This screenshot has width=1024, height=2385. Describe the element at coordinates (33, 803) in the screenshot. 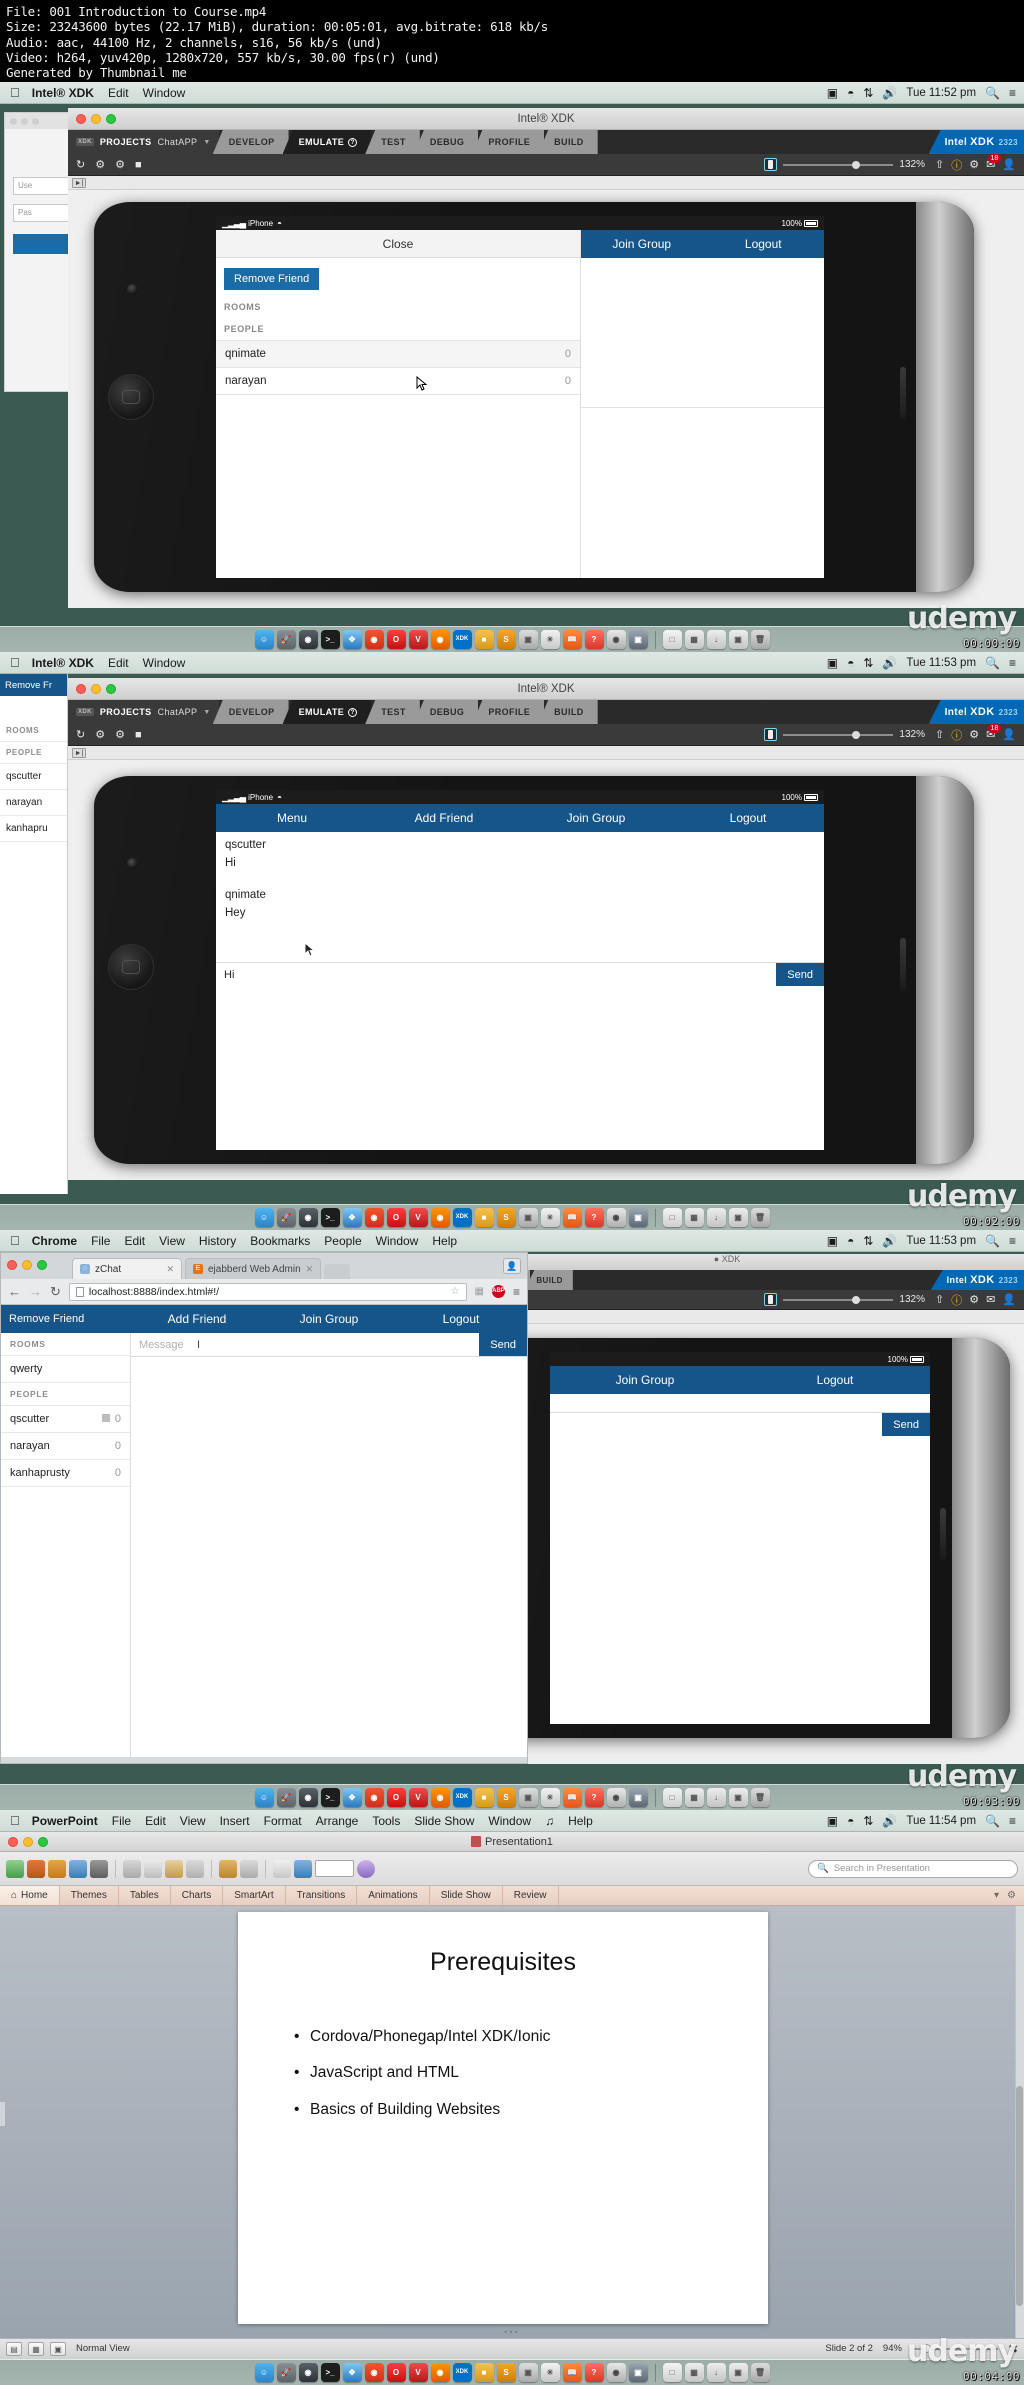

I see `people-list-item: narayan` at that location.